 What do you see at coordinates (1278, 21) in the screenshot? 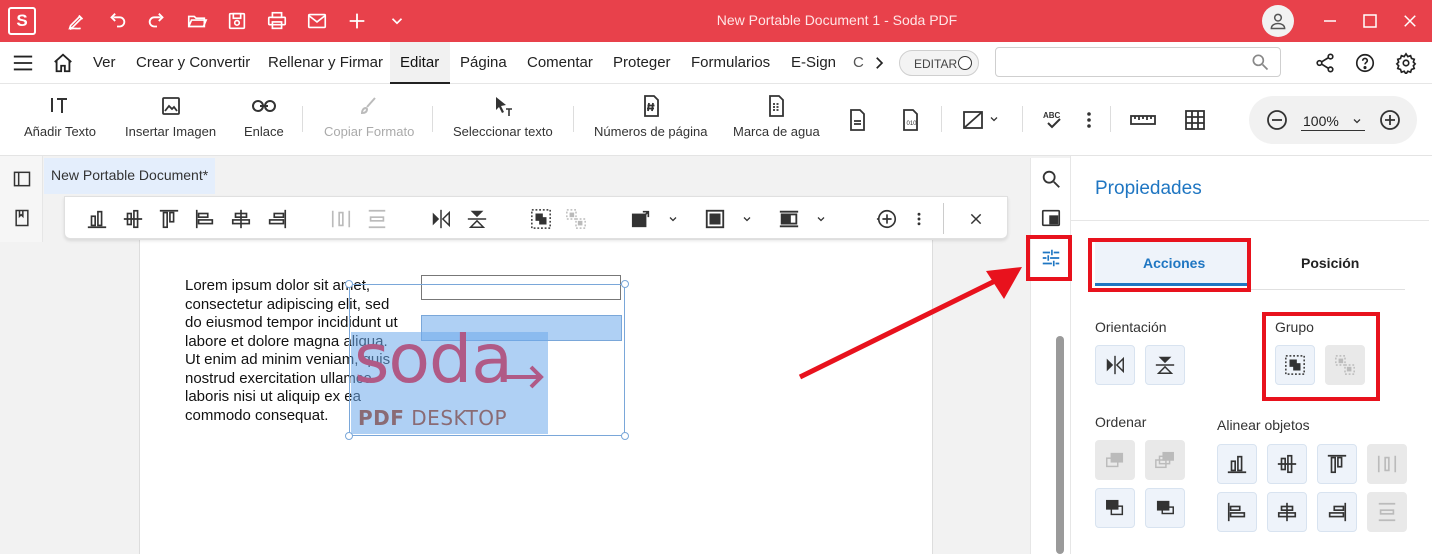
I see `user-avatar` at bounding box center [1278, 21].